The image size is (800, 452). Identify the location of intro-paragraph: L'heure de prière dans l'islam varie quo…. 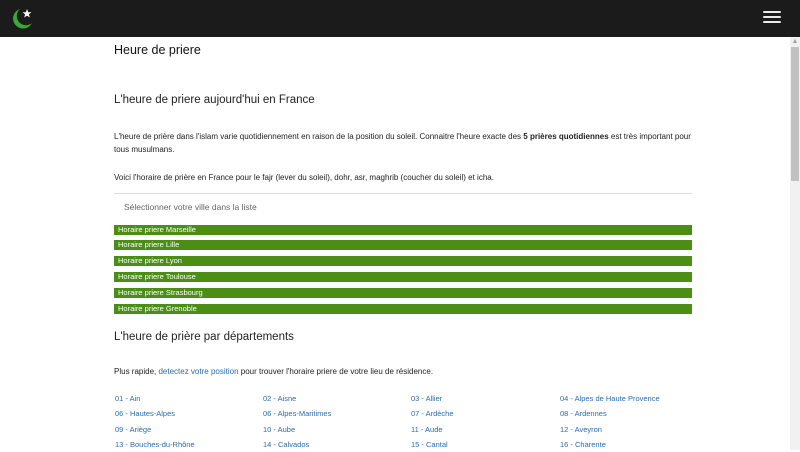
(403, 143).